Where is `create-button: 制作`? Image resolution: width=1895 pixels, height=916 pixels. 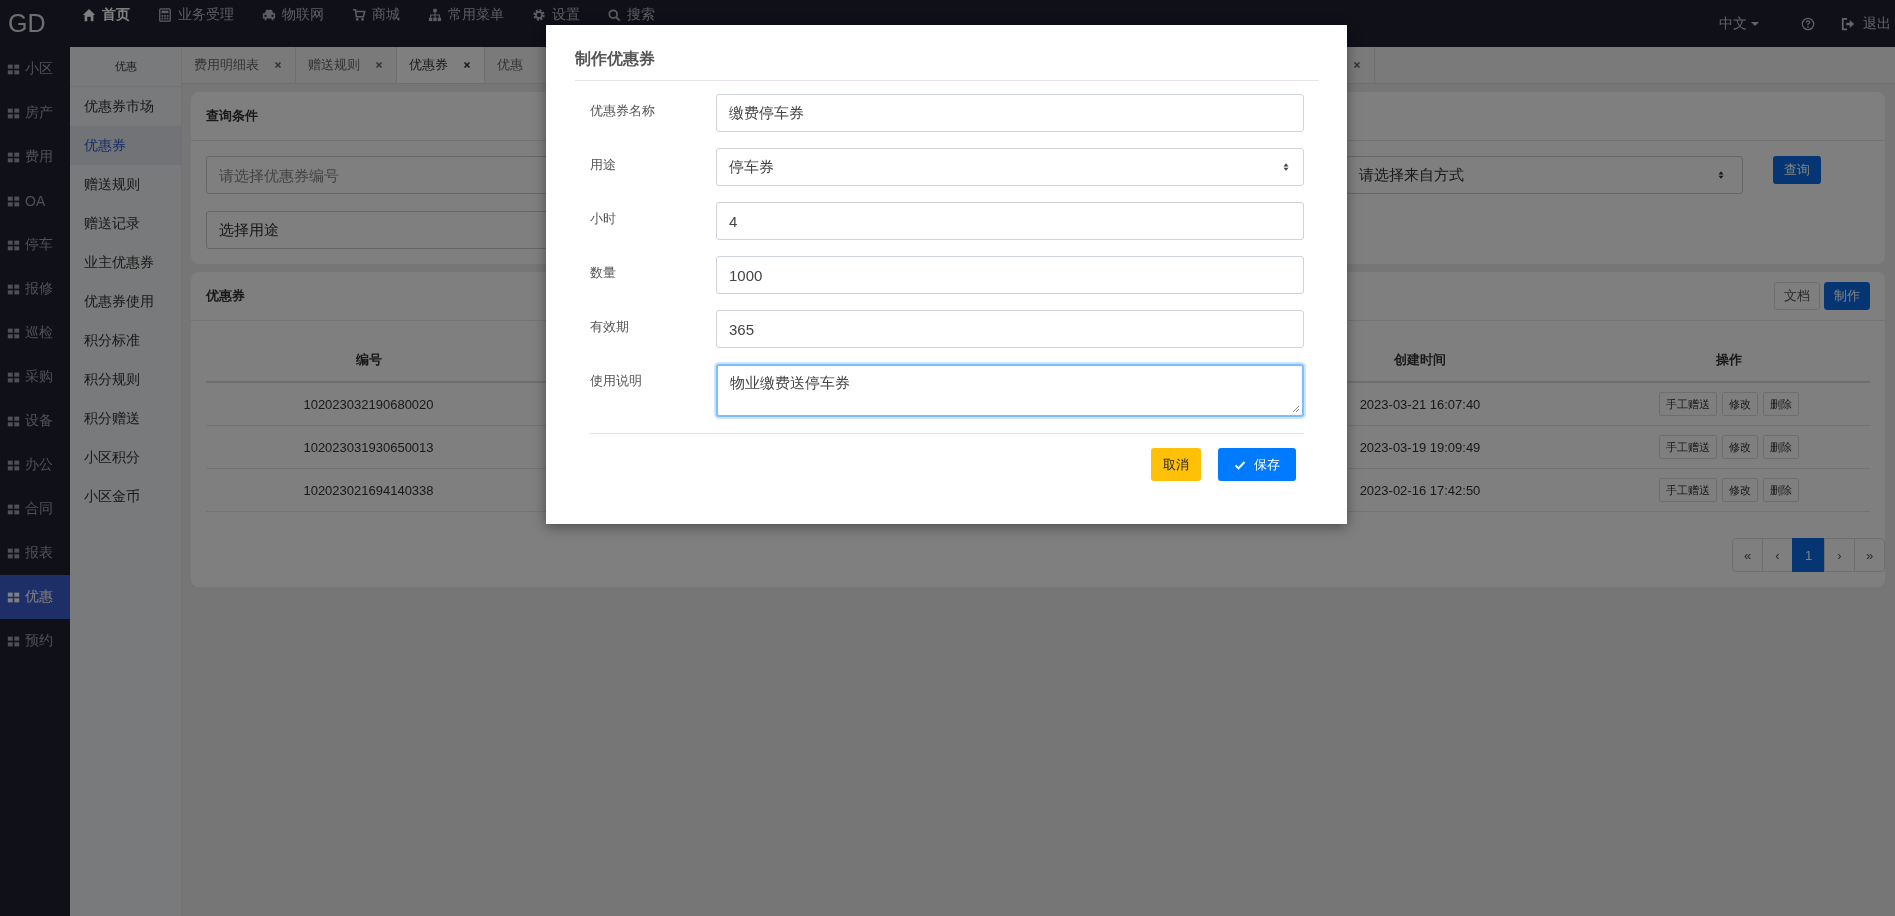
create-button: 制作 is located at coordinates (1847, 296).